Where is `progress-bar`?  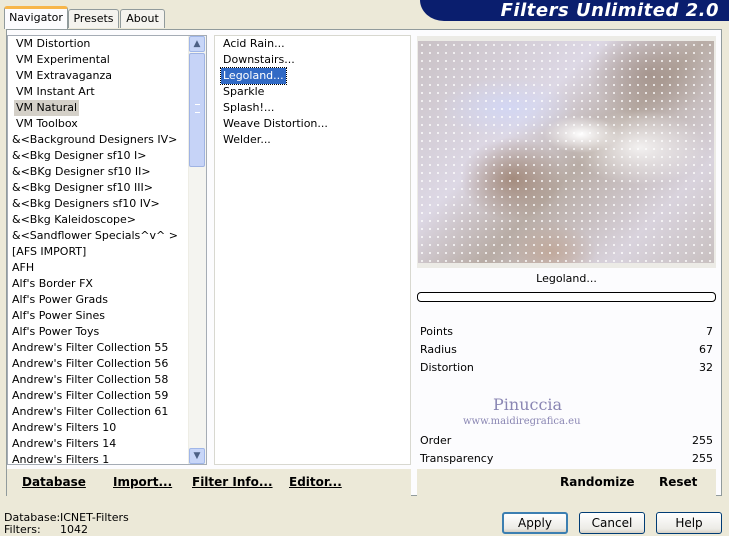
progress-bar is located at coordinates (566, 297).